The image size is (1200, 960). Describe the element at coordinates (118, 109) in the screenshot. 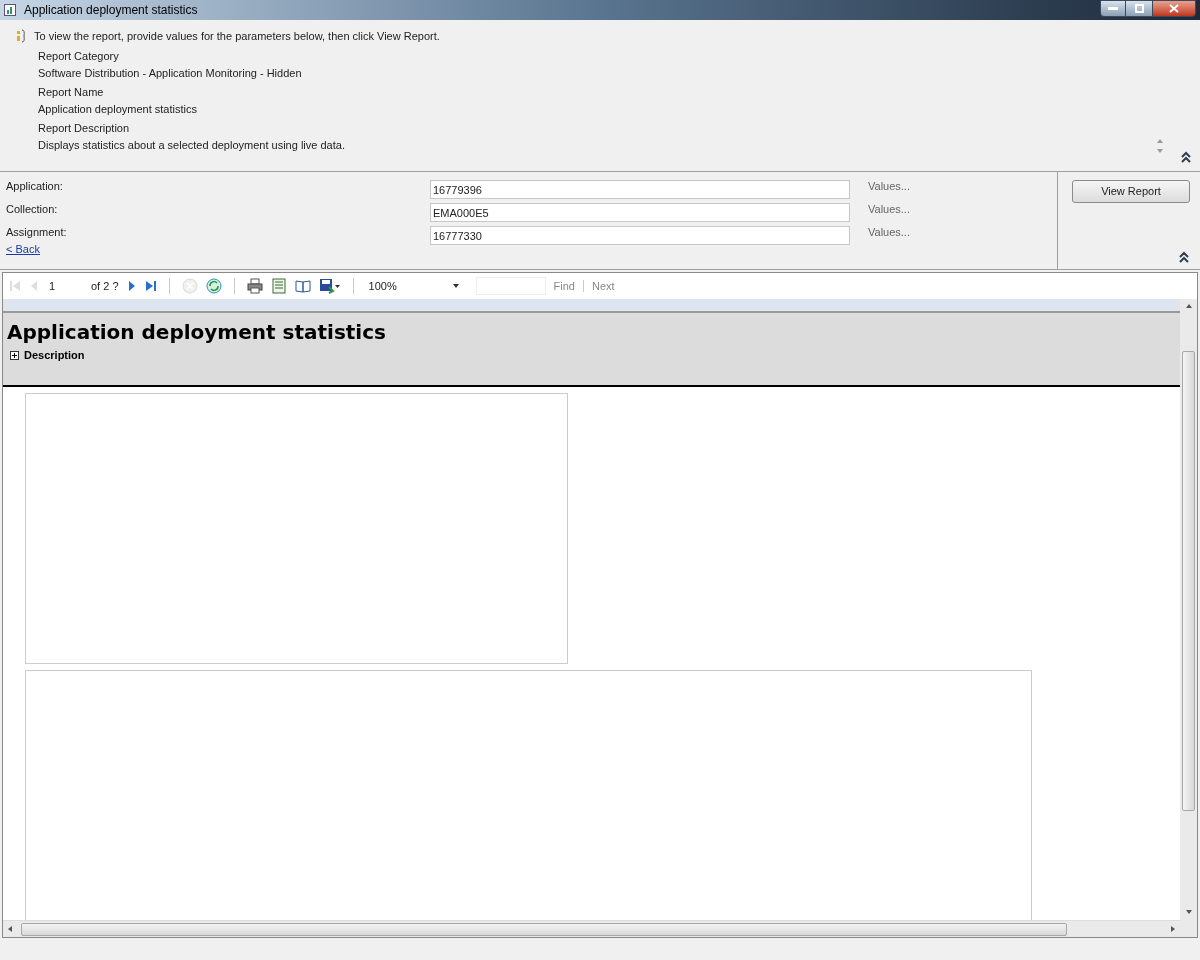

I see `field-value: Application deployment statistics` at that location.